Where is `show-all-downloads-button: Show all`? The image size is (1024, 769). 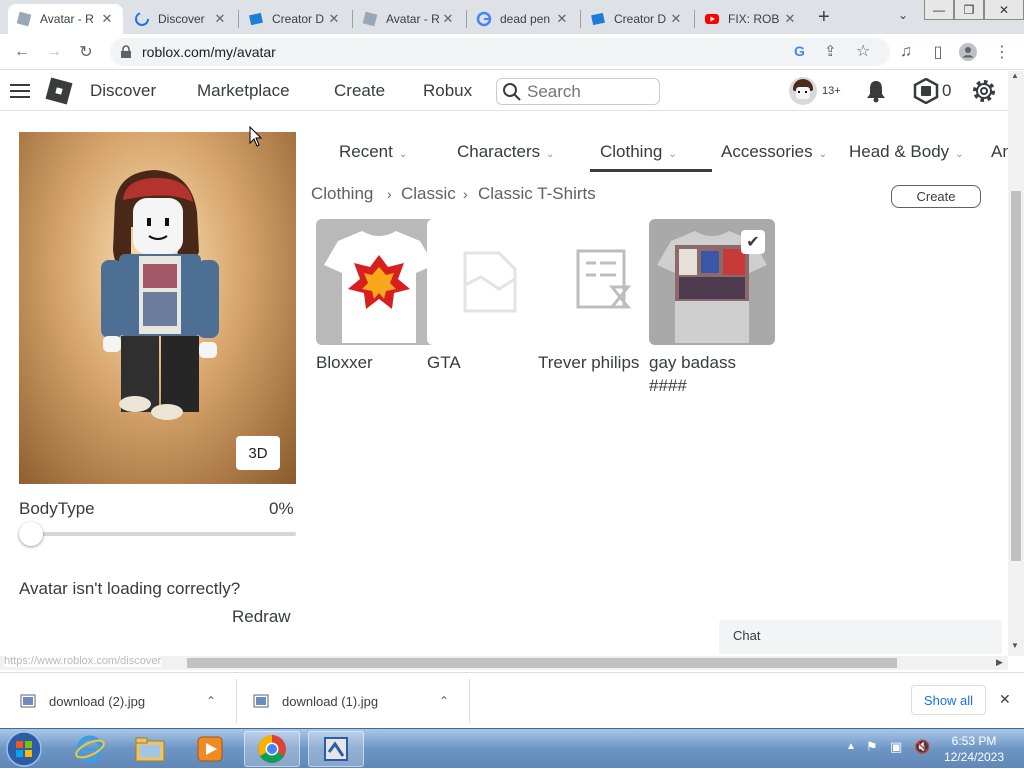
show-all-downloads-button: Show all is located at coordinates (948, 700).